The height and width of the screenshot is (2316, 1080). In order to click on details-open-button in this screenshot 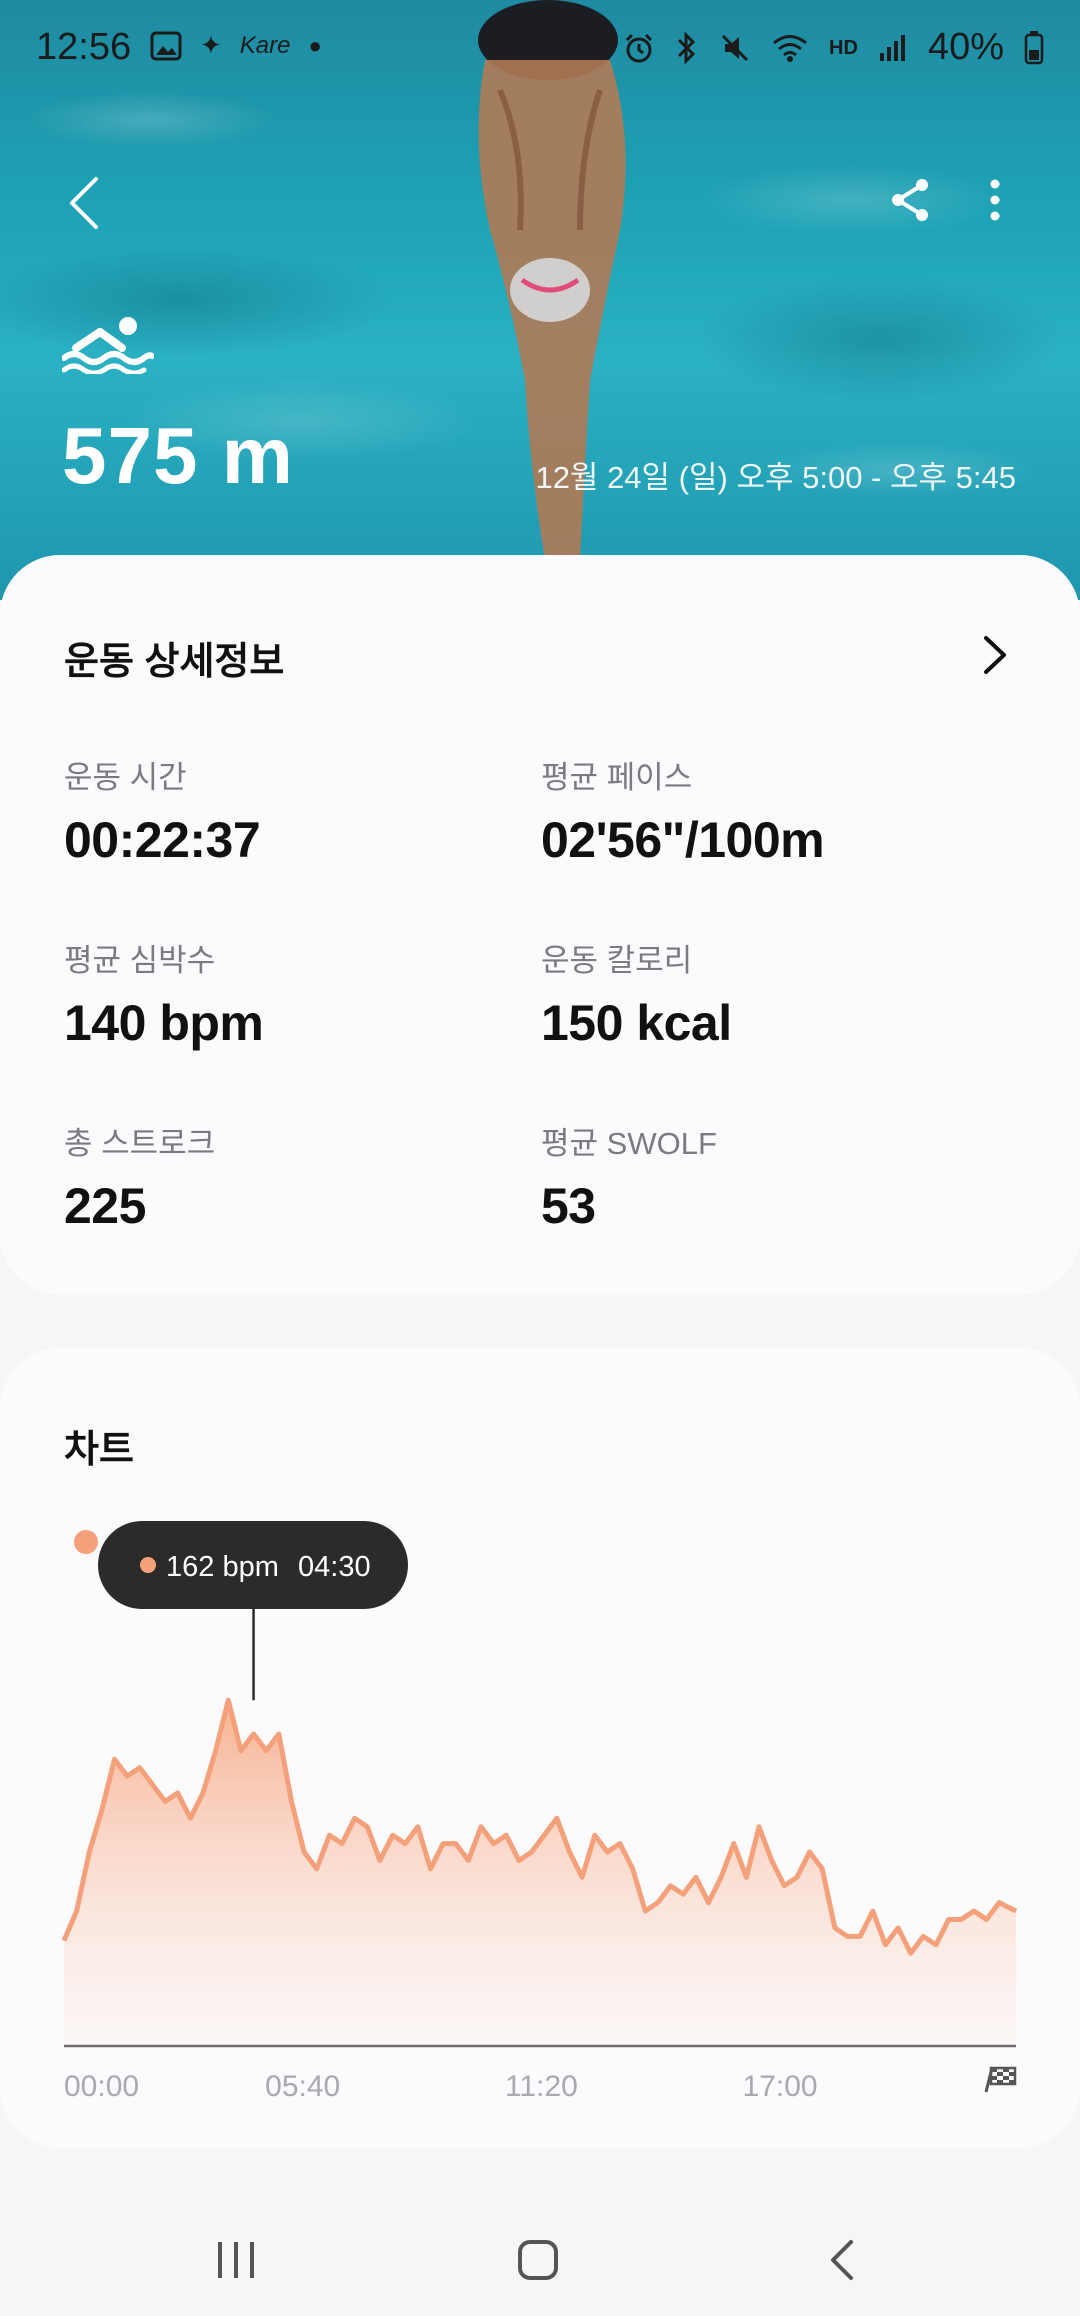, I will do `click(995, 655)`.